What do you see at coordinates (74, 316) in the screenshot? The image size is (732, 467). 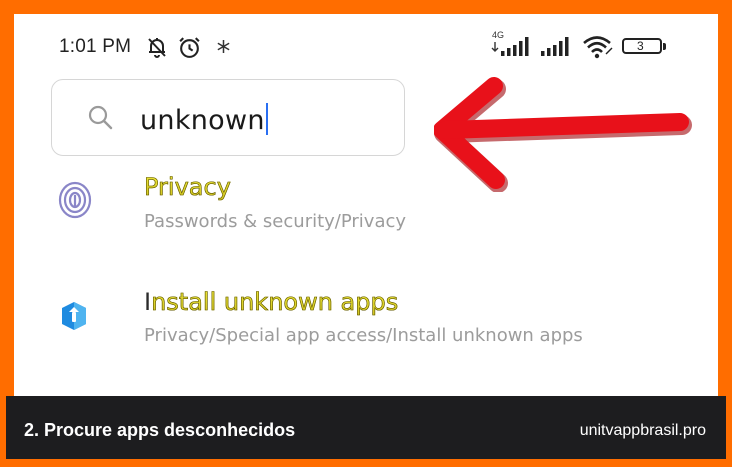 I see `shield-icon` at bounding box center [74, 316].